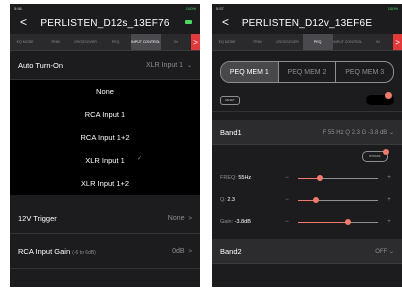 Image resolution: width=402 pixels, height=289 pixels. What do you see at coordinates (105, 251) in the screenshot?
I see `gain-row: RCA Input Gain (-6 to 6dB) 0dB >` at bounding box center [105, 251].